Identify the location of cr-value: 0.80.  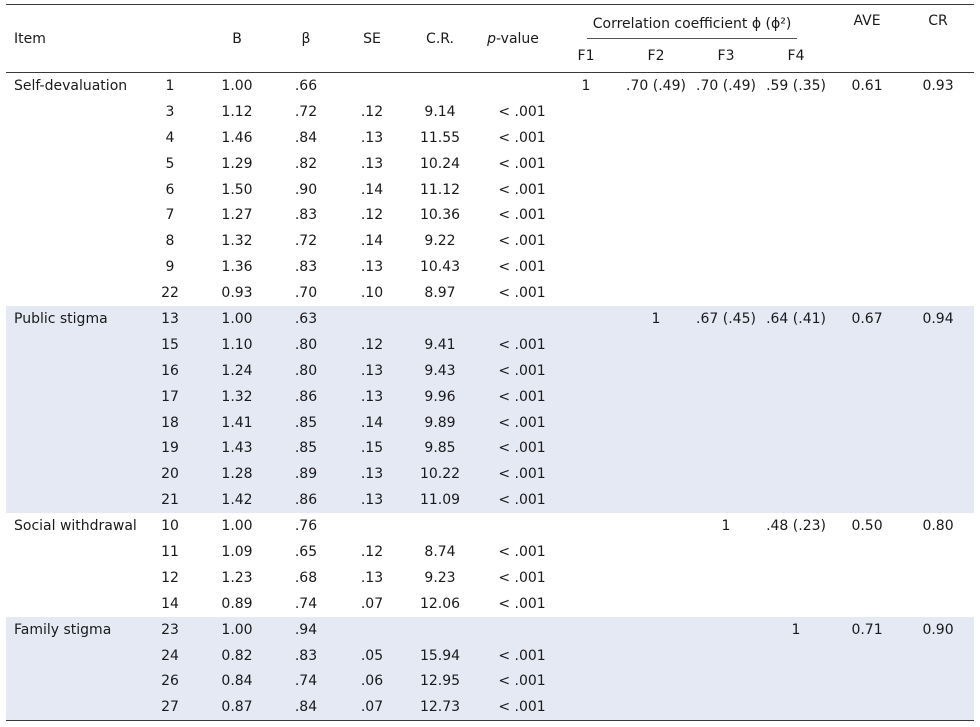
(938, 526).